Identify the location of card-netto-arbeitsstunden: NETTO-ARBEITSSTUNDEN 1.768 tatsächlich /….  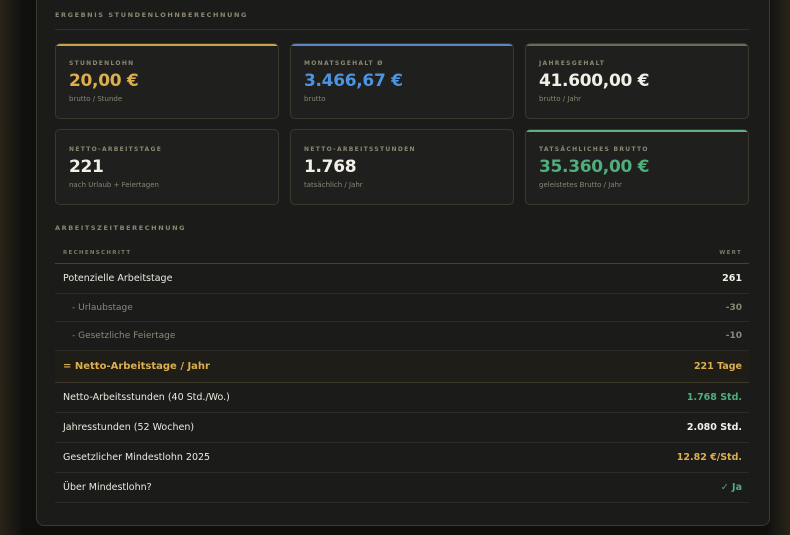
(402, 167).